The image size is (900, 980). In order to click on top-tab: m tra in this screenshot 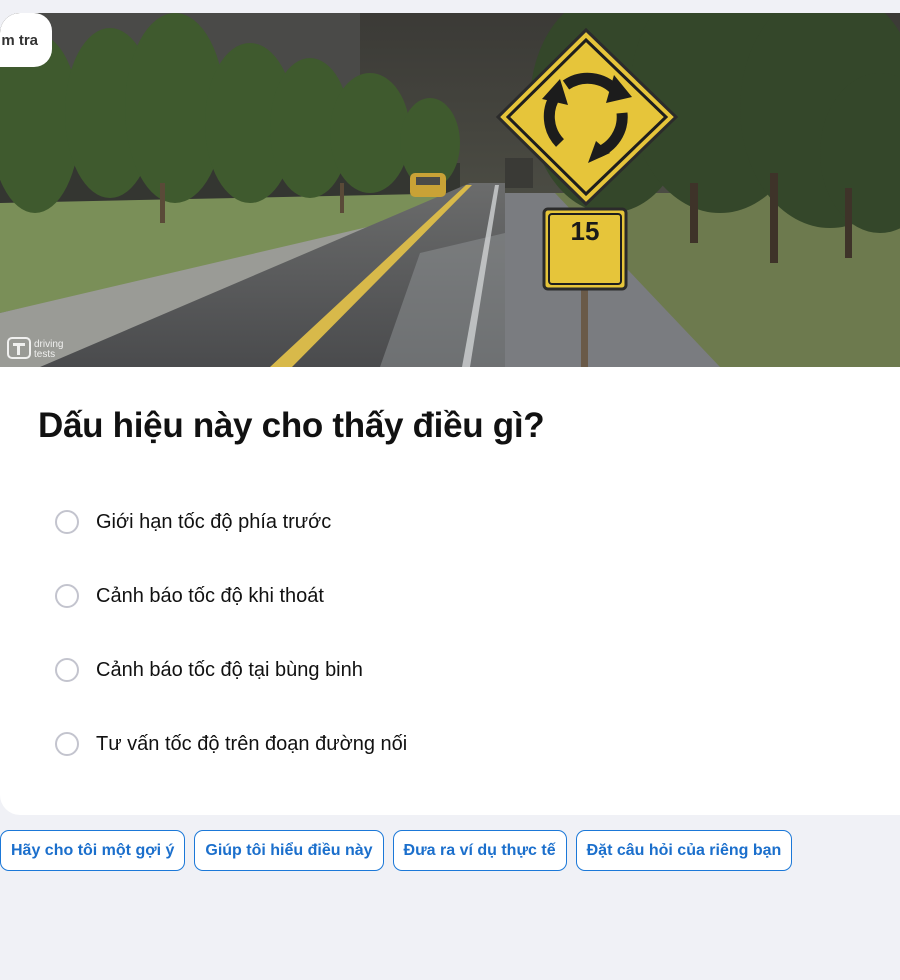, I will do `click(26, 40)`.